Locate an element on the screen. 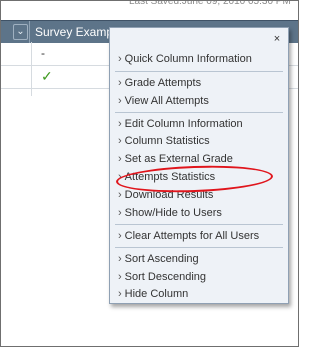 The height and width of the screenshot is (347, 320). menu-item-set-as-external-grade: › Set as External Grade is located at coordinates (175, 159).